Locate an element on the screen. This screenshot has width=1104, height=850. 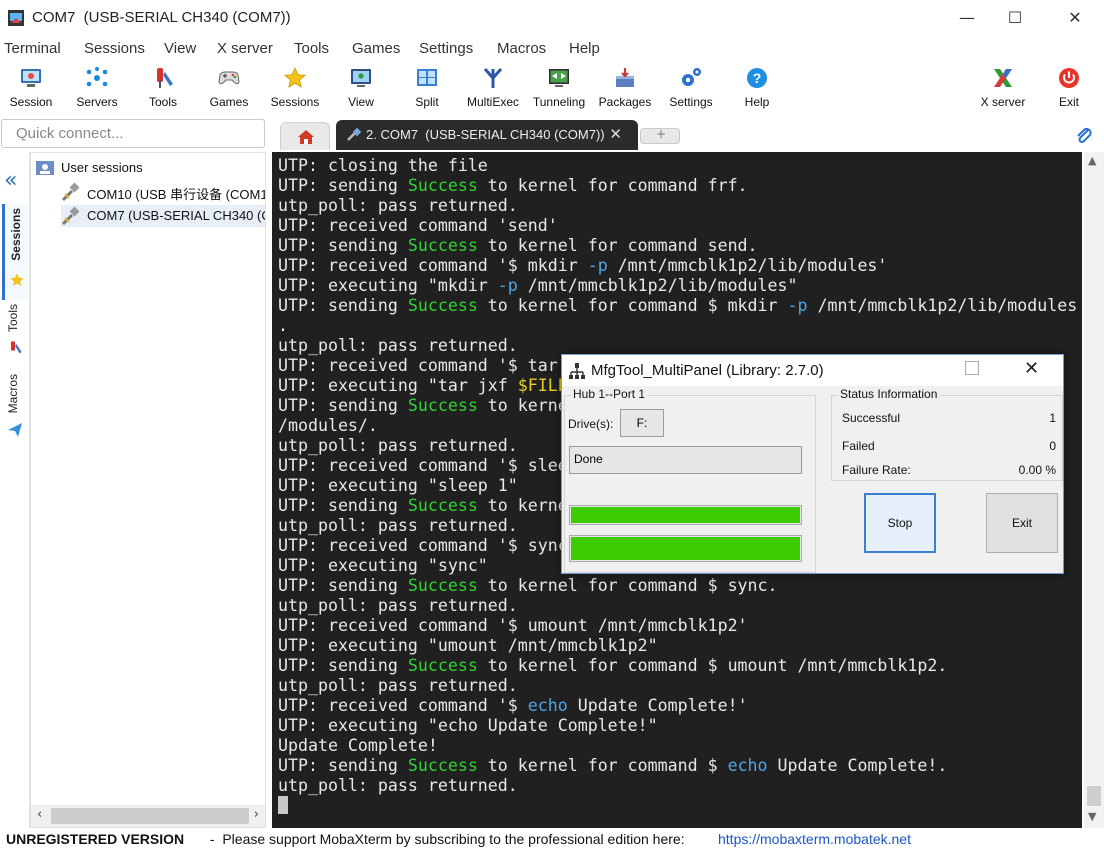
quick-connect-input is located at coordinates (133, 133).